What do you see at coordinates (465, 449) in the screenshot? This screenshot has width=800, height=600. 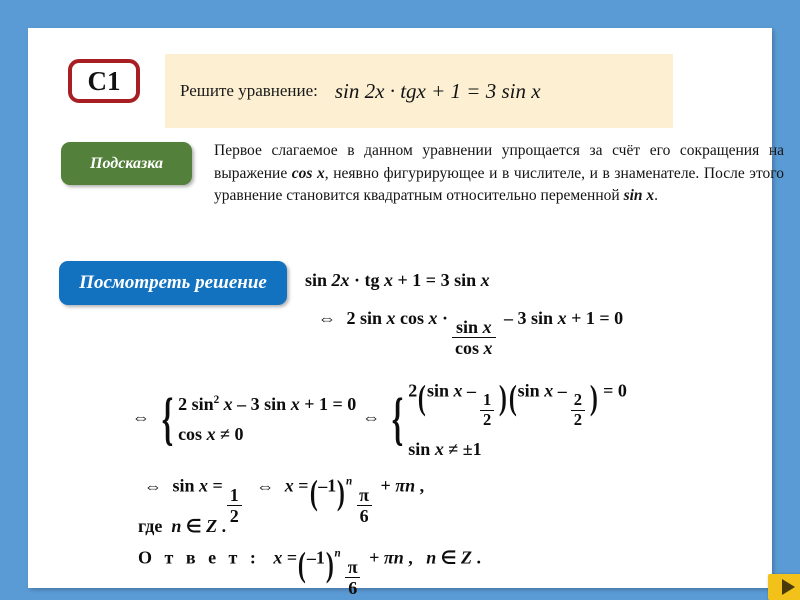 I see `not-equal-plus-minus-one: ≠ ±1` at bounding box center [465, 449].